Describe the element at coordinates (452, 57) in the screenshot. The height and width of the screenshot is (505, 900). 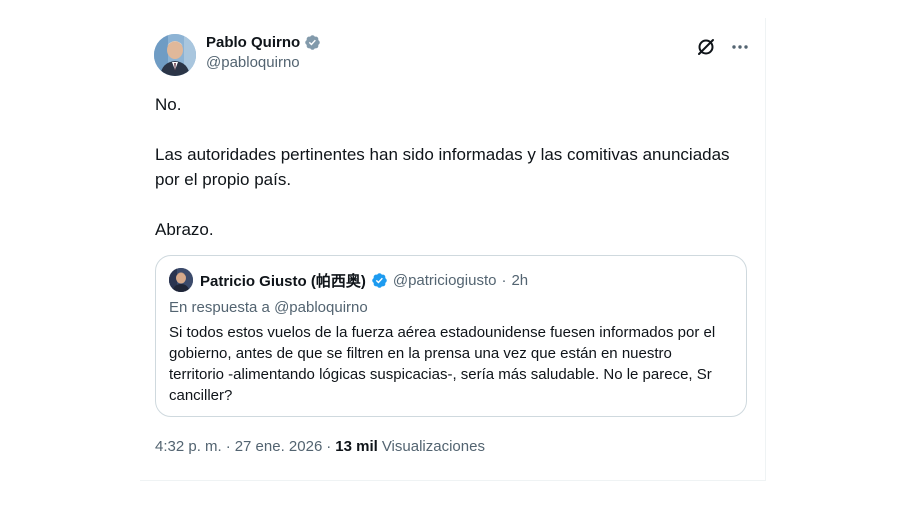
I see `tweet-header: Pablo Quirno @pabloquirno` at that location.